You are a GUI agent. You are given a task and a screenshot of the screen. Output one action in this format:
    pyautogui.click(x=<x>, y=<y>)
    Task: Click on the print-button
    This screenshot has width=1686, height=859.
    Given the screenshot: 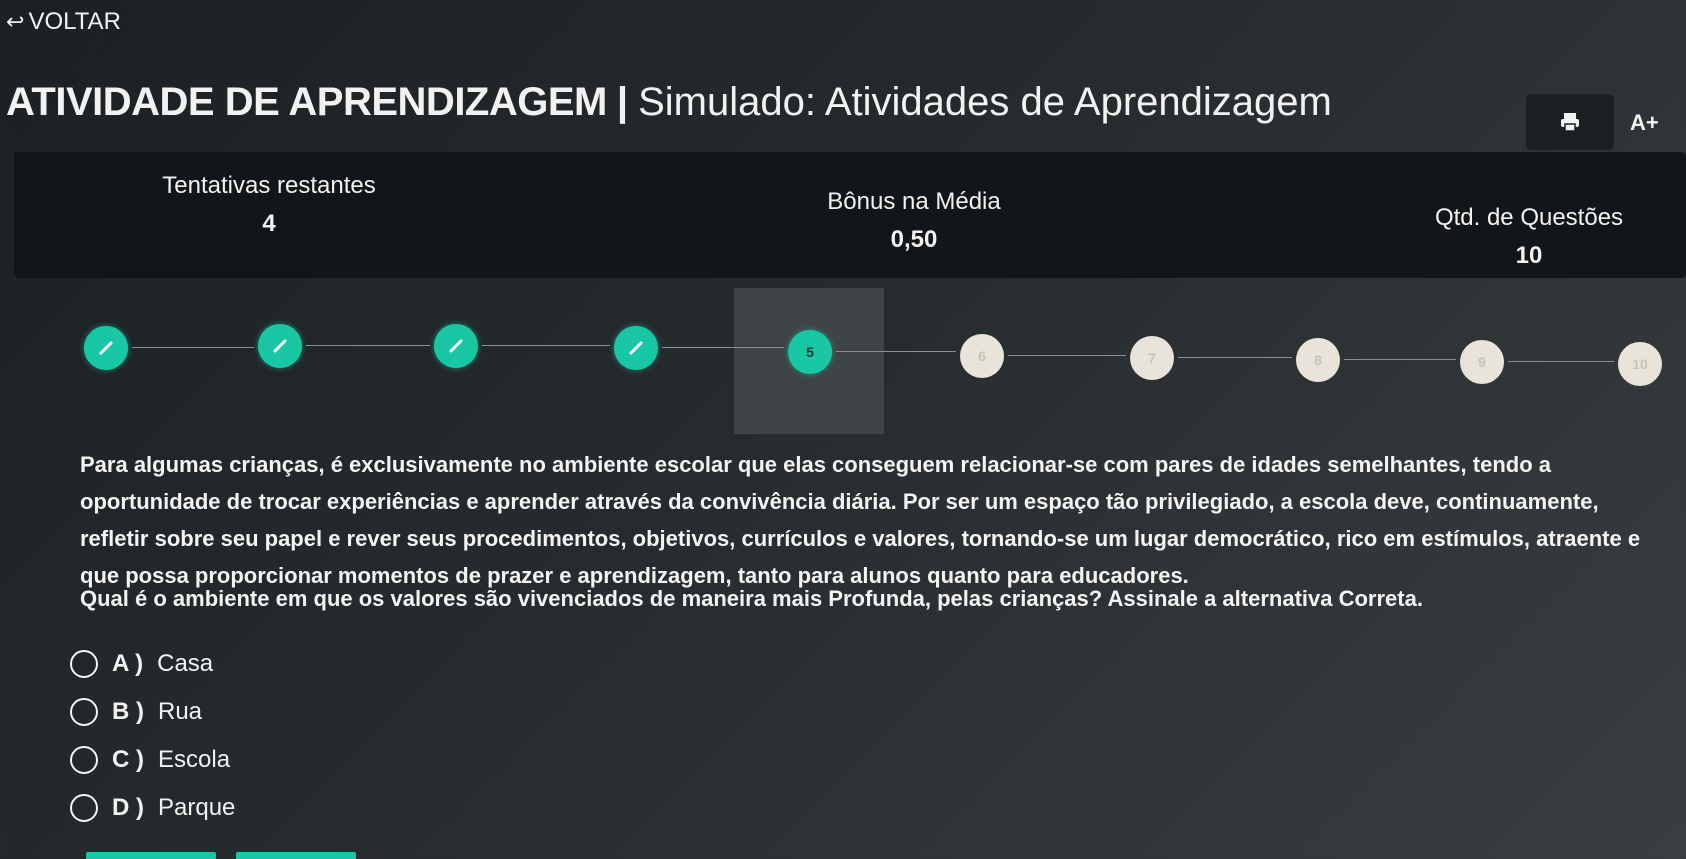 What is the action you would take?
    pyautogui.click(x=1570, y=122)
    